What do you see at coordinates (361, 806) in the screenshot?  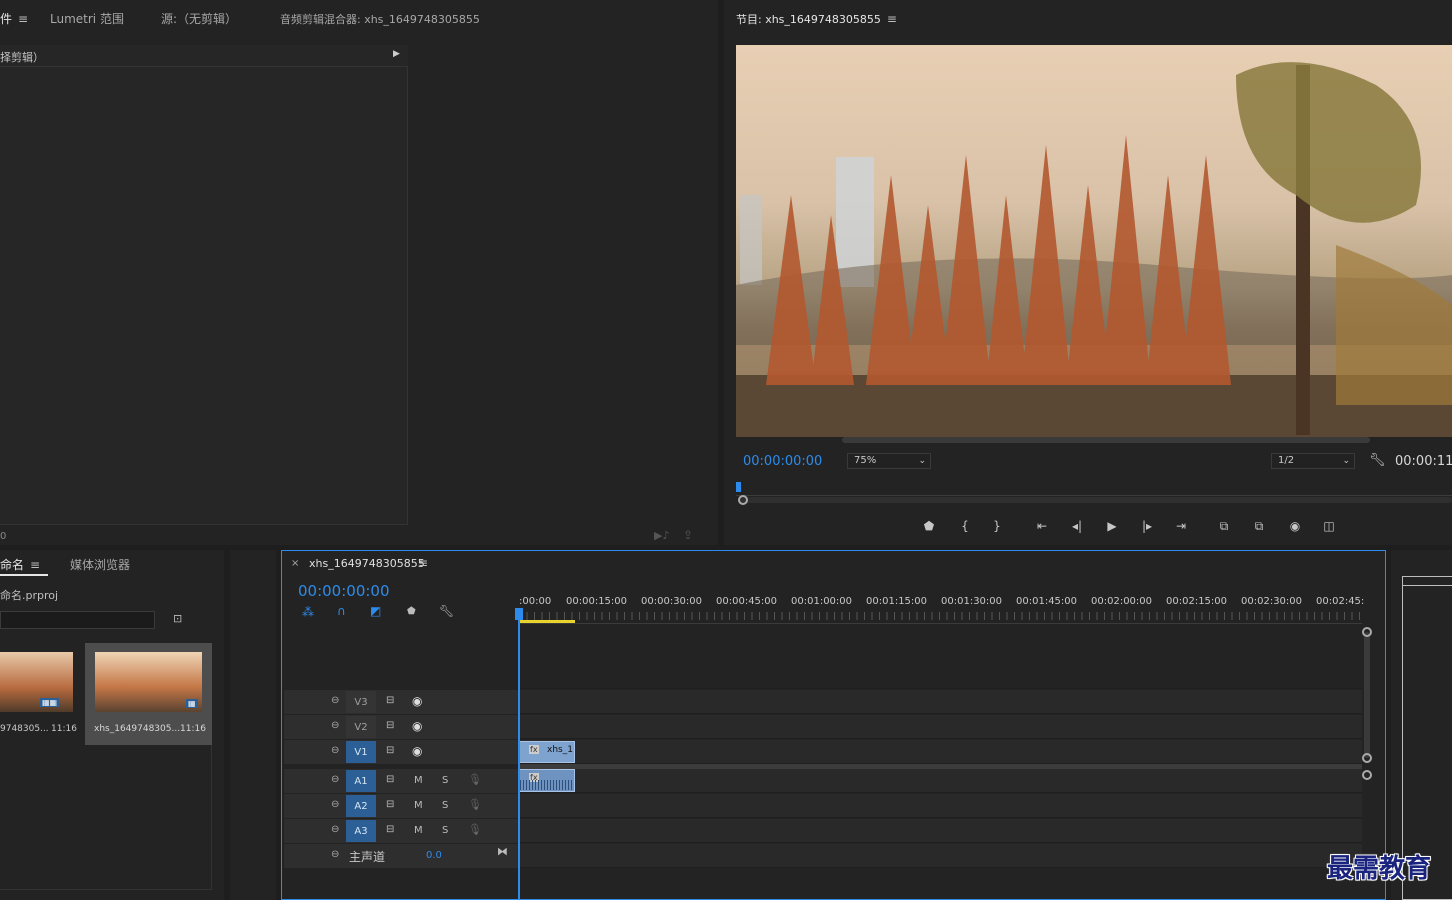 I see `track-a2-toggle: A2` at bounding box center [361, 806].